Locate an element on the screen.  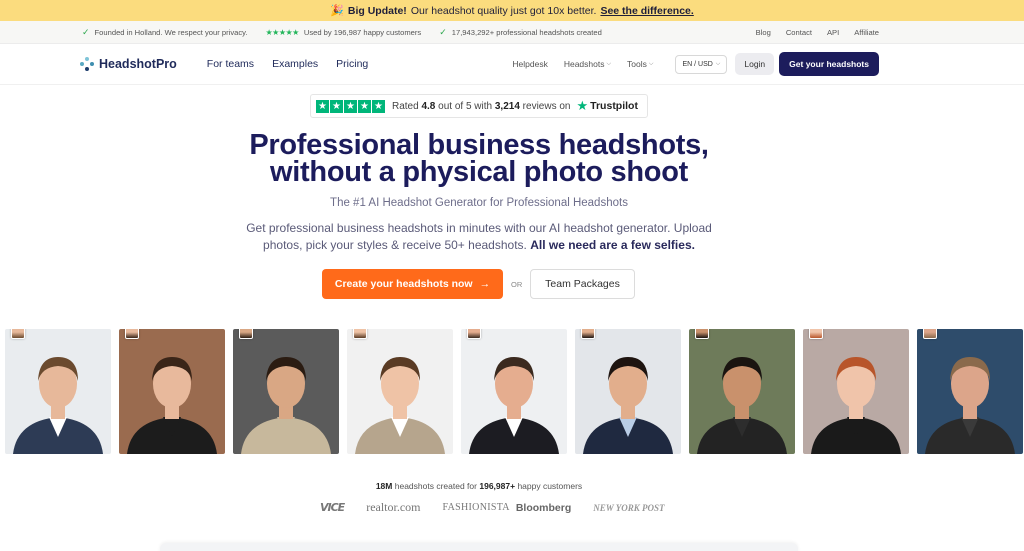
link-blog: Blog is located at coordinates (763, 32).